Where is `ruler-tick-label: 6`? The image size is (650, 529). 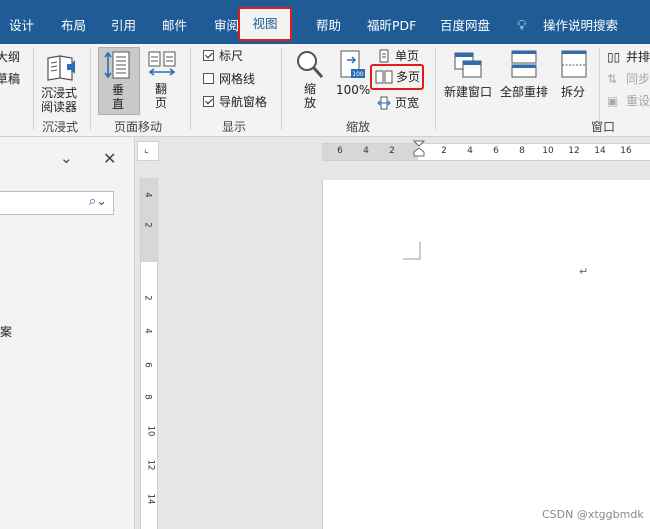 ruler-tick-label: 6 is located at coordinates (340, 151).